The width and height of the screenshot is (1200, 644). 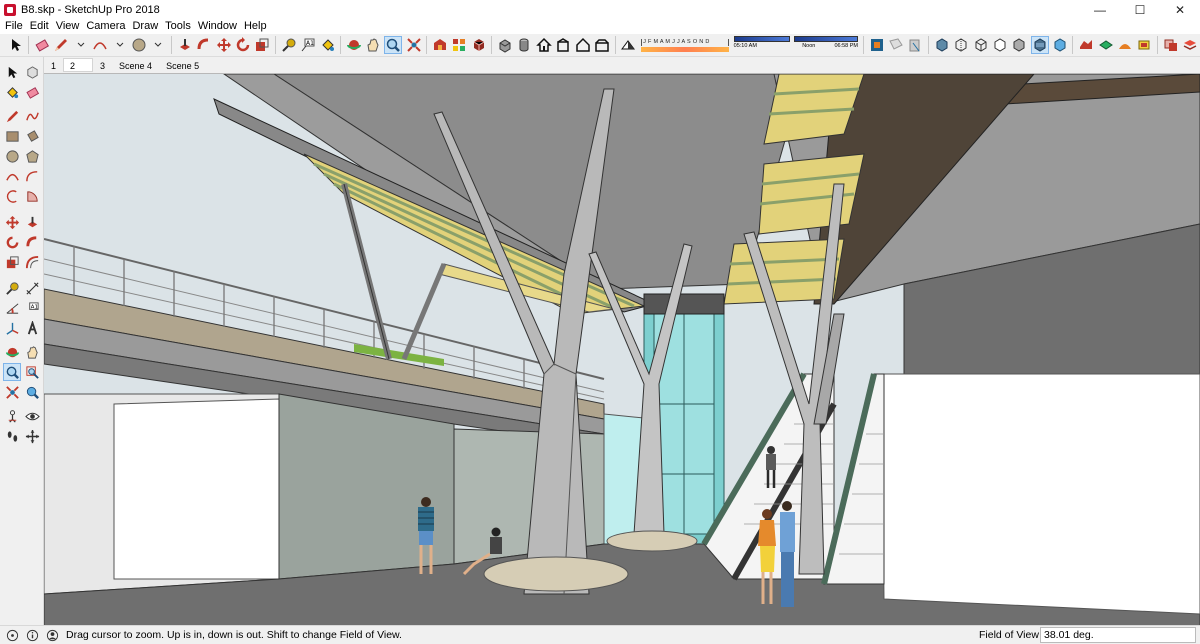 What do you see at coordinates (81, 45) in the screenshot?
I see `pencil-dropdown` at bounding box center [81, 45].